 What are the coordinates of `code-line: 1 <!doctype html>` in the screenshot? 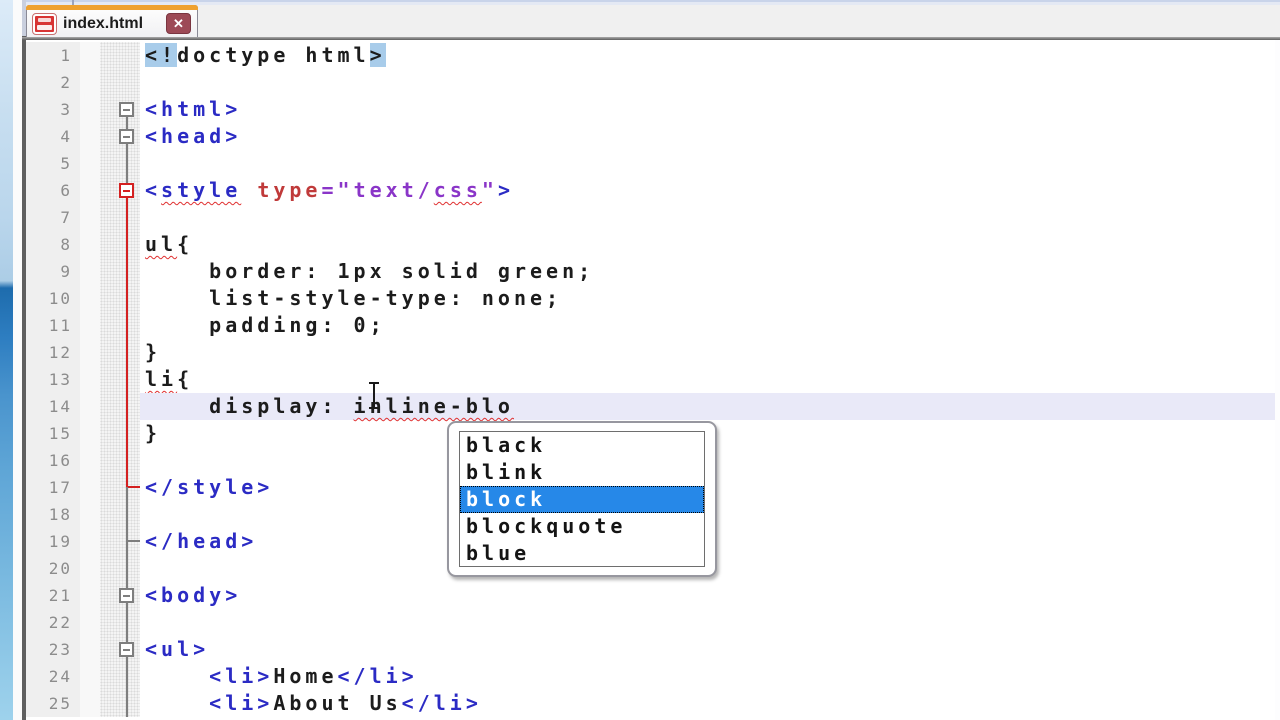 It's located at (653, 55).